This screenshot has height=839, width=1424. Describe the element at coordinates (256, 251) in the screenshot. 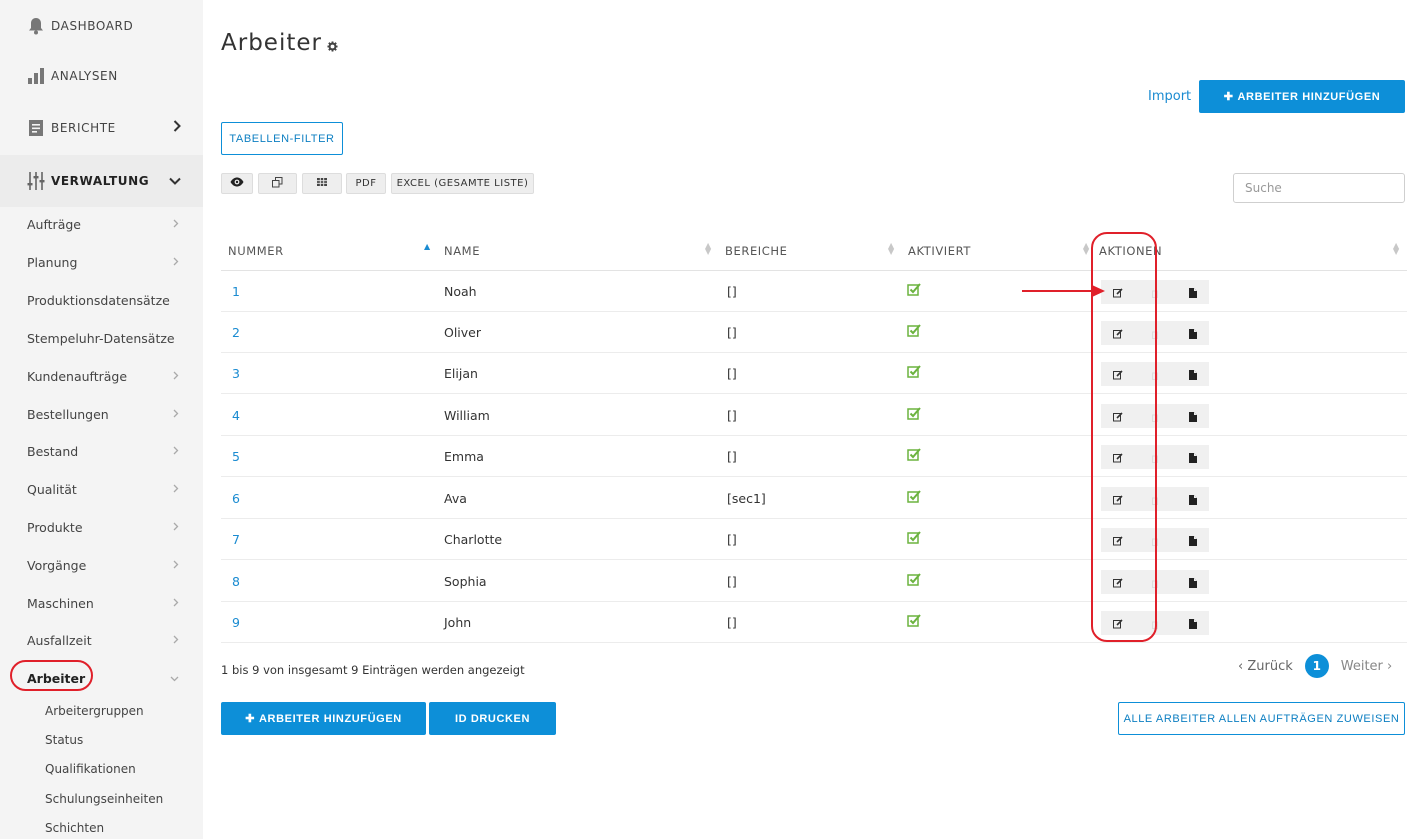

I see `column-header-nummer: NUMMER` at that location.